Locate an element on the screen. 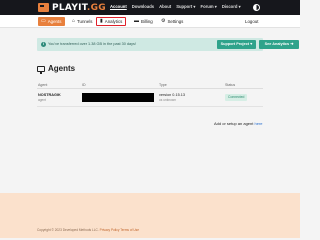 The image size is (320, 240). tab-agents-label: Agents is located at coordinates (54, 21).